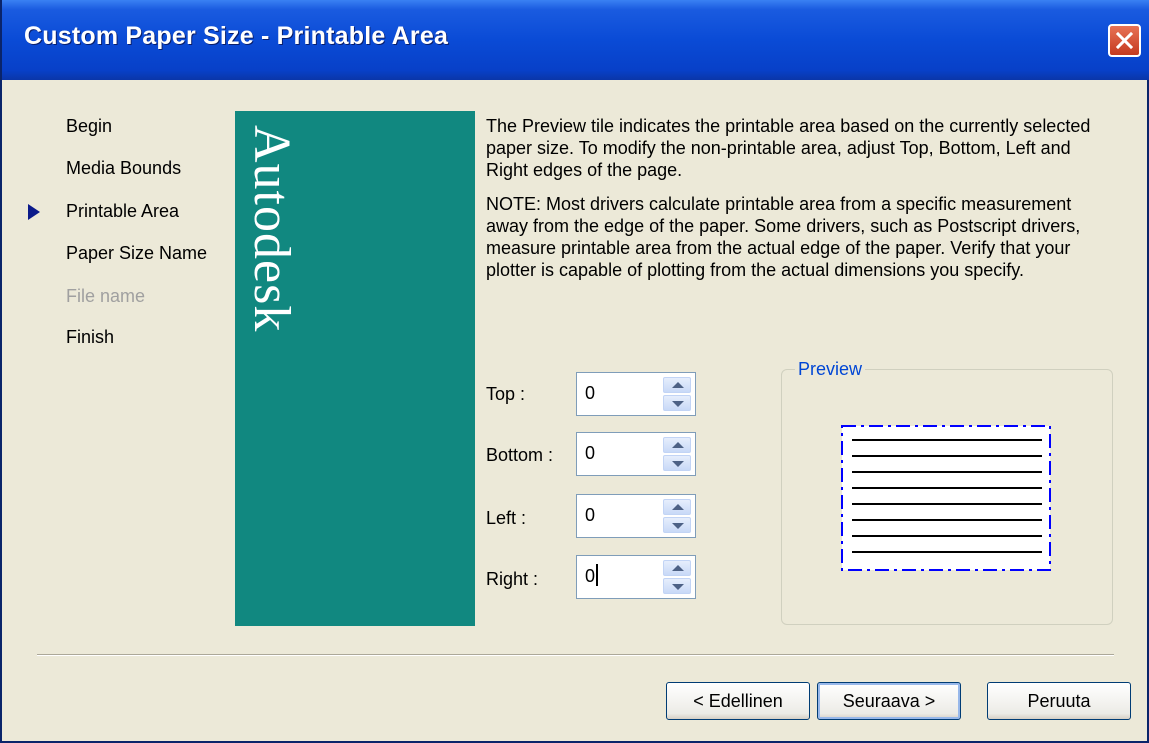 Image resolution: width=1149 pixels, height=743 pixels. I want to click on step-file-name: File name, so click(106, 296).